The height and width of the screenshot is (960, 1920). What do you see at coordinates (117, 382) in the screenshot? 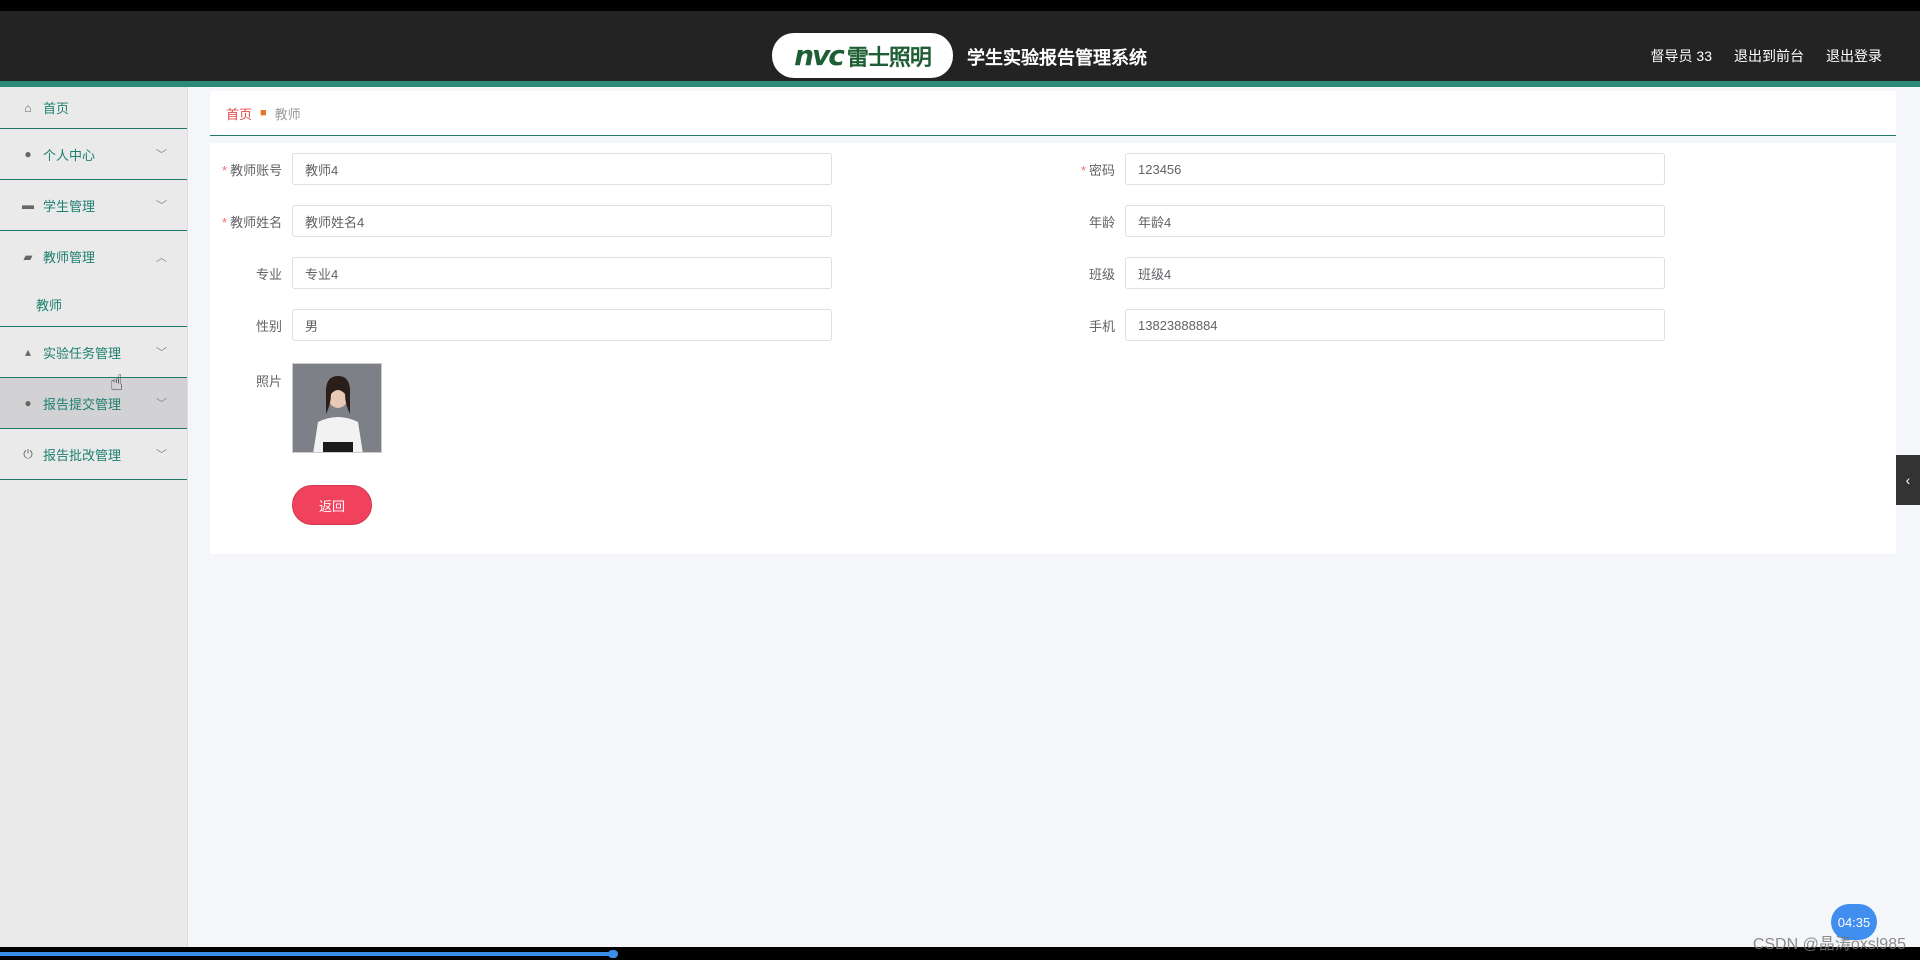
I see `mouse-pointer-icon: ☝` at bounding box center [117, 382].